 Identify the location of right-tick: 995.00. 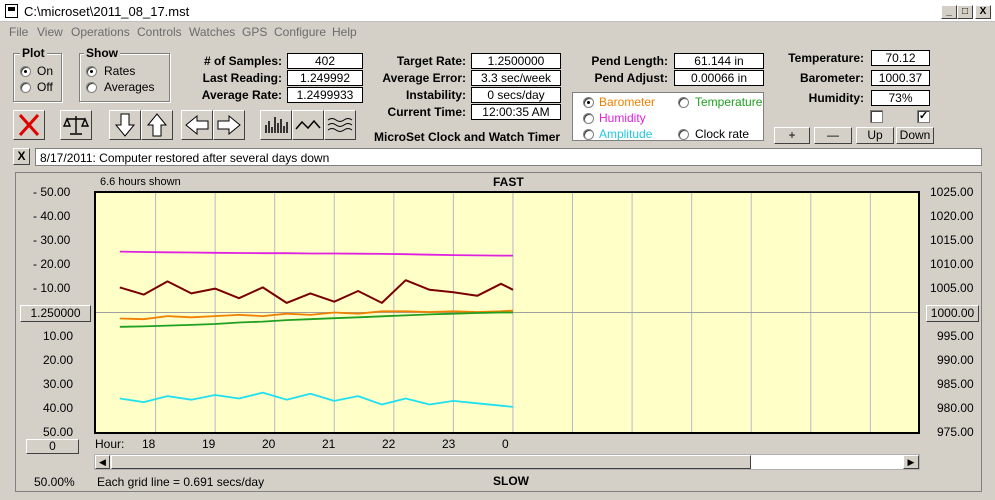
(955, 336).